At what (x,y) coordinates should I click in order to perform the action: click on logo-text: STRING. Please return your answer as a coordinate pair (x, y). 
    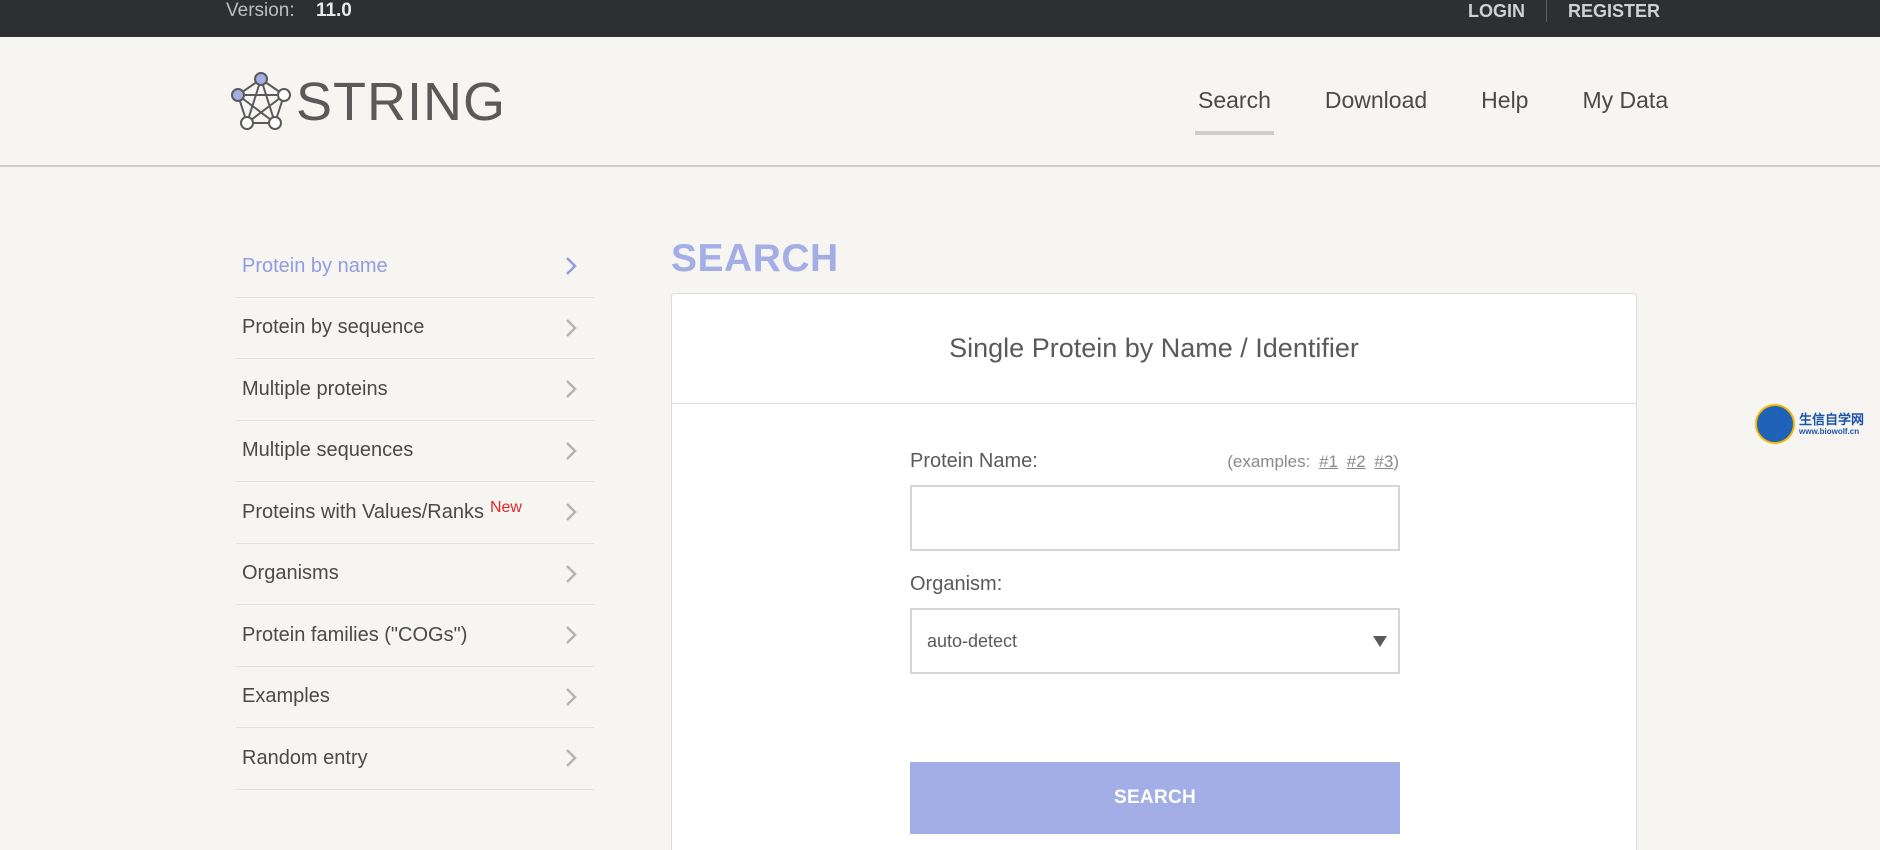
    Looking at the image, I should click on (401, 102).